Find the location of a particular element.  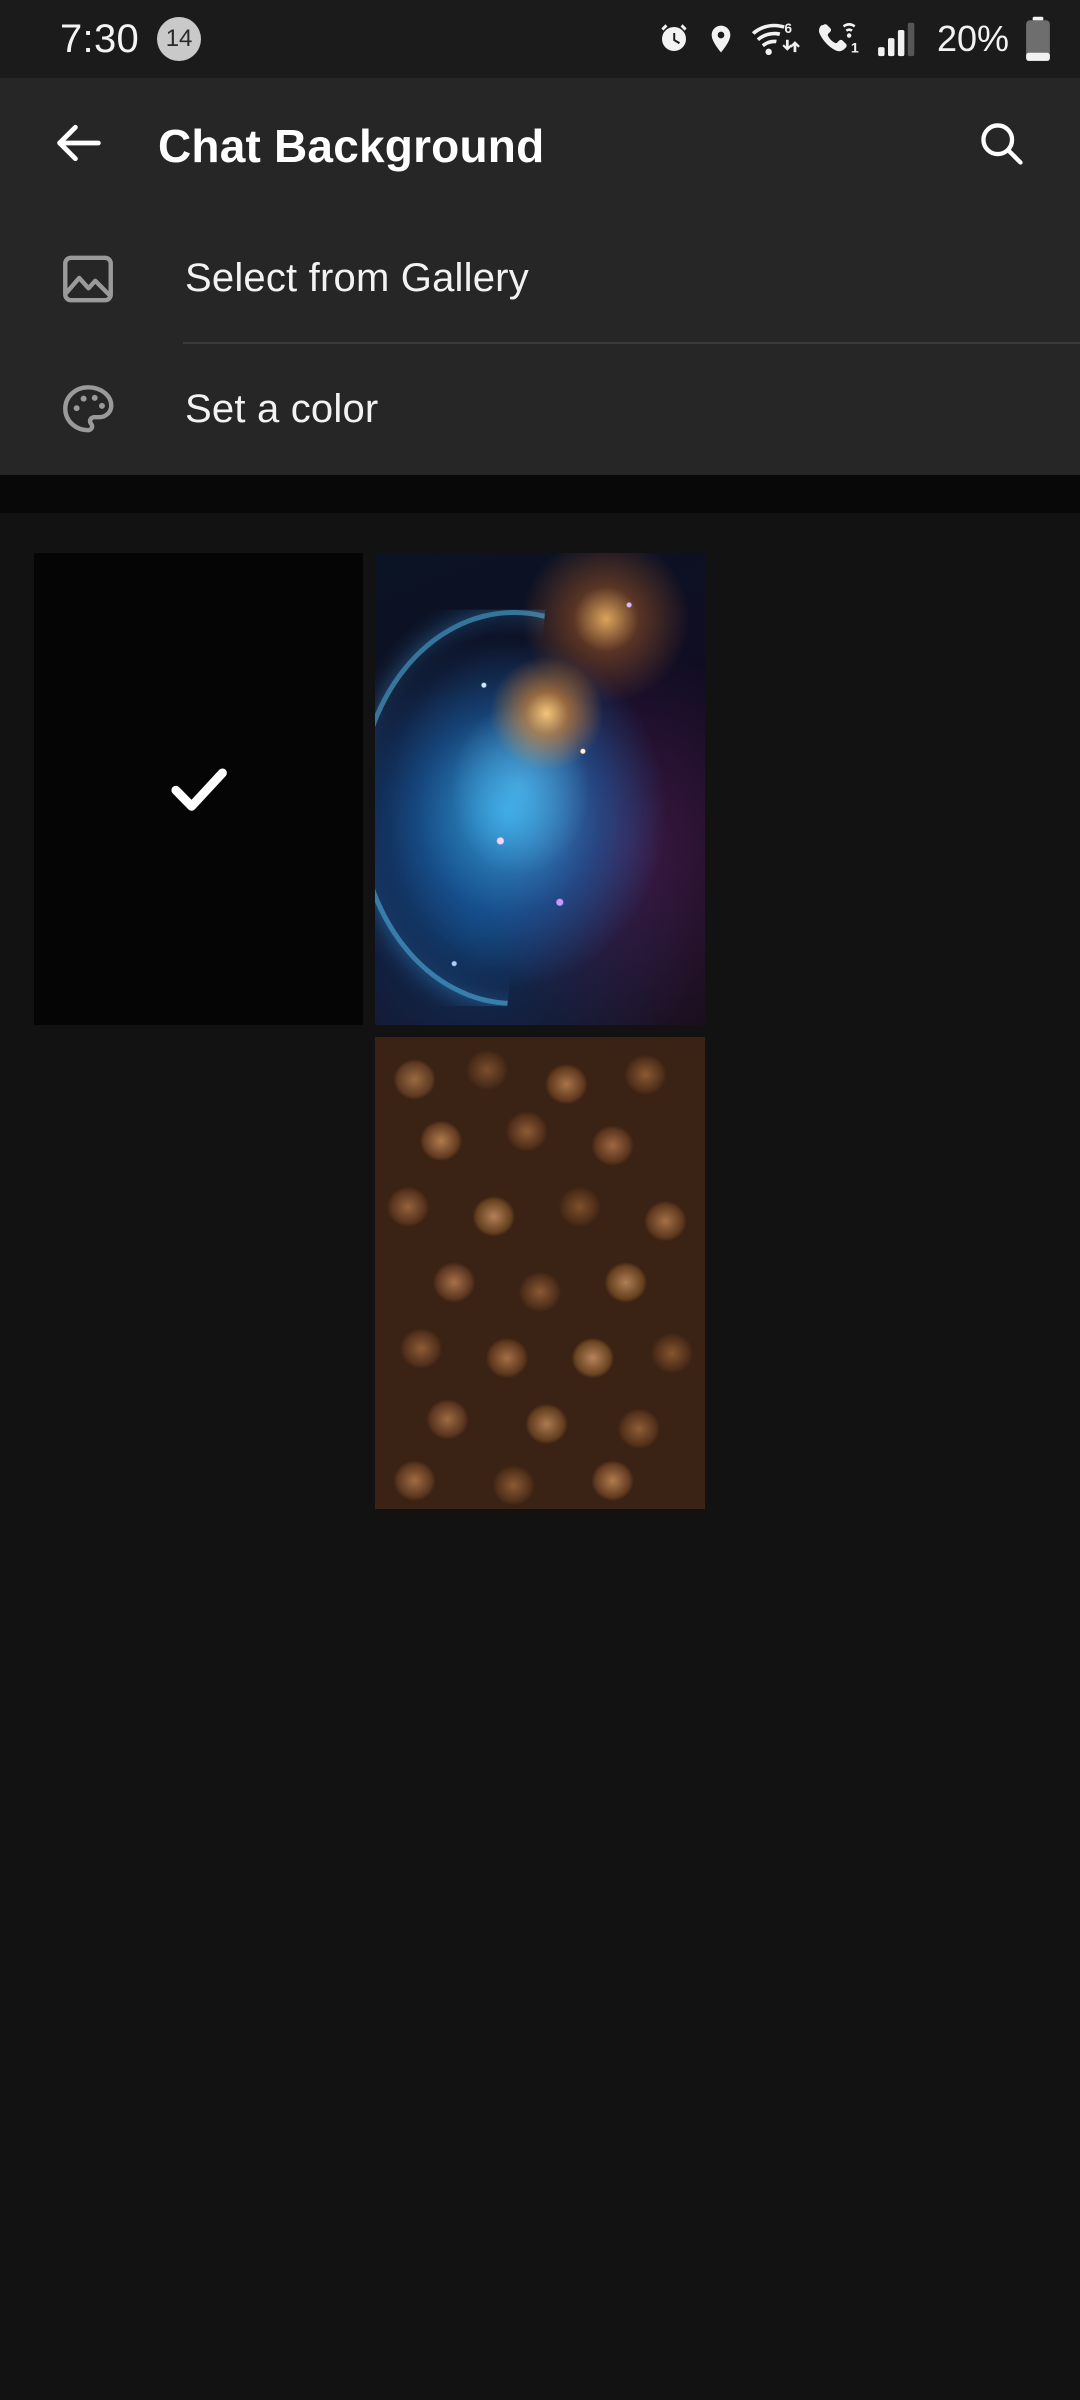

wallpaper-tile-bubble-nebula is located at coordinates (540, 789).